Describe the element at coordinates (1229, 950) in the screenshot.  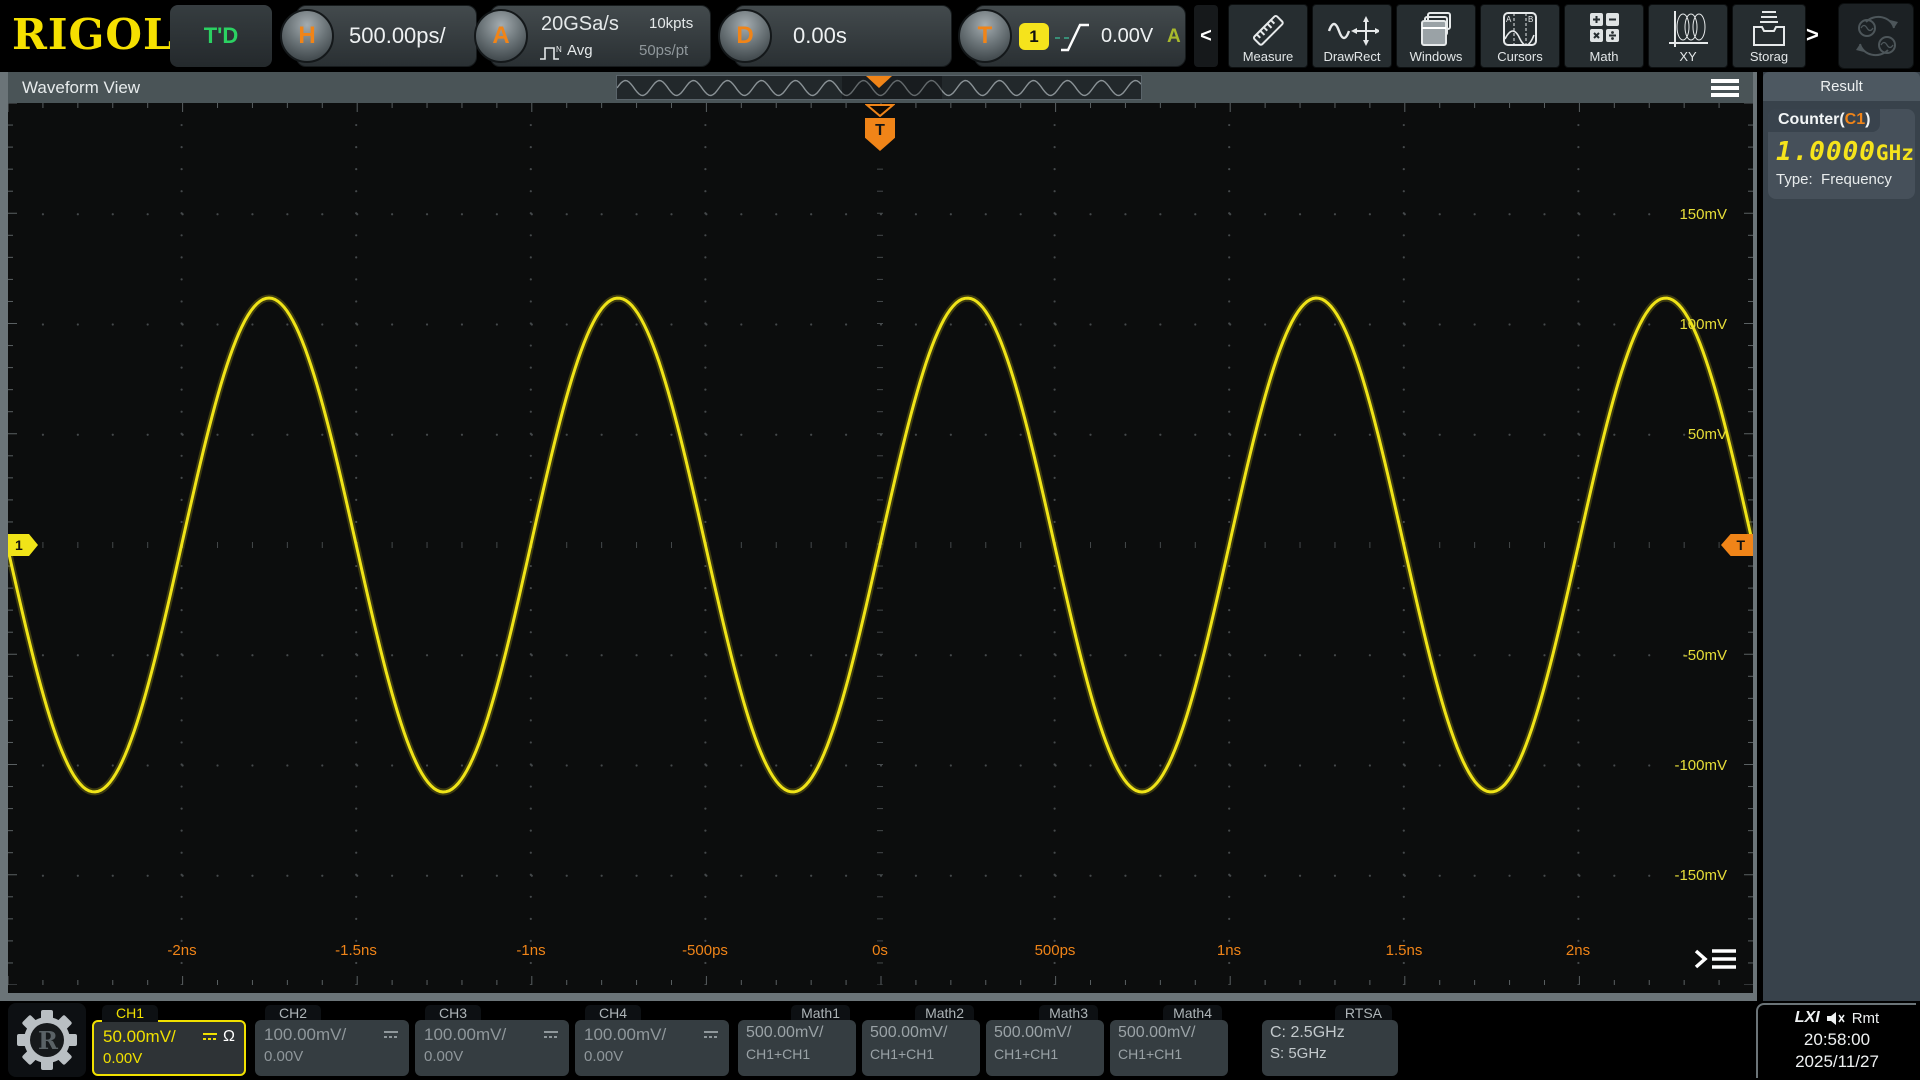
I see `t-label: 1ns` at that location.